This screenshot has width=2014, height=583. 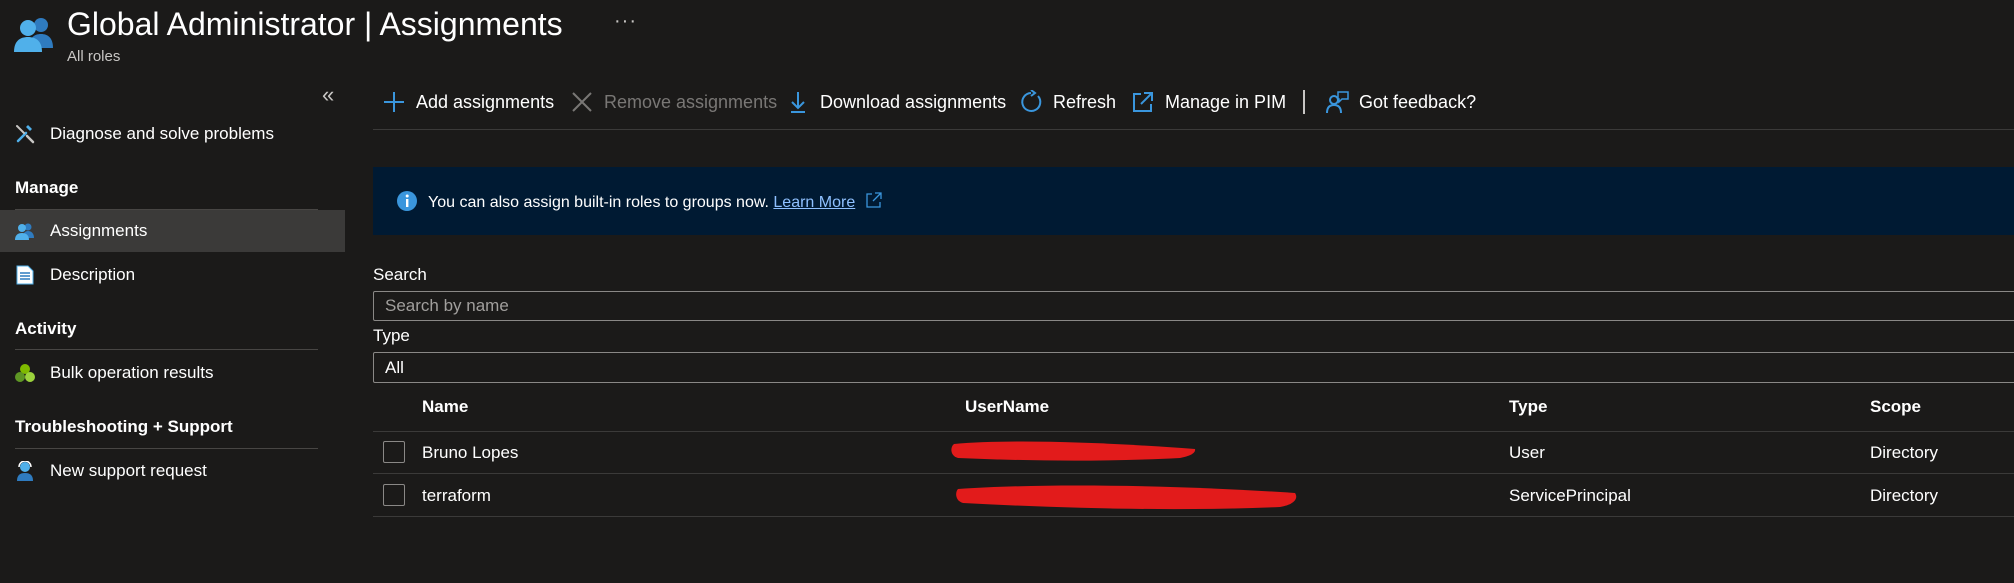 I want to click on sidebar-item-label: Bulk operation results, so click(x=132, y=372).